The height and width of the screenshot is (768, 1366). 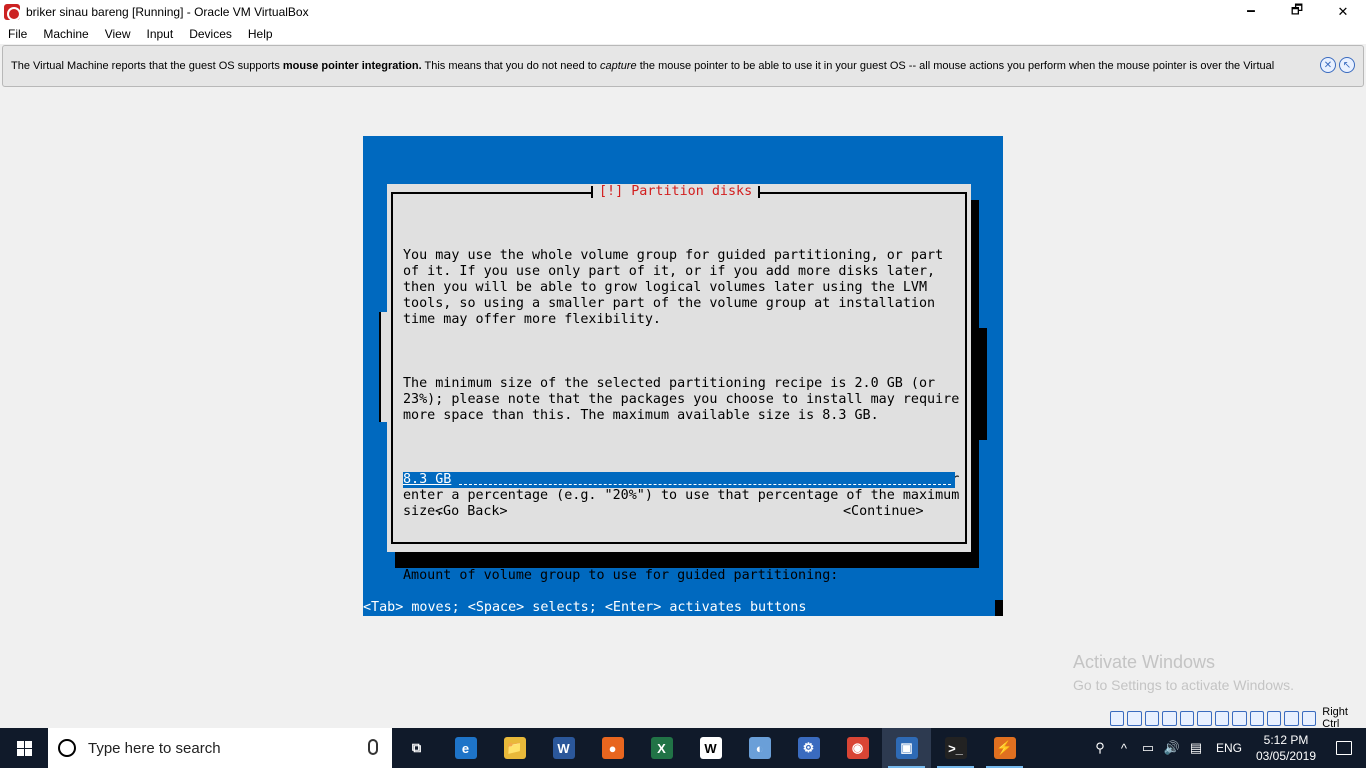 What do you see at coordinates (883, 512) in the screenshot?
I see `continue-button: <Continue>` at bounding box center [883, 512].